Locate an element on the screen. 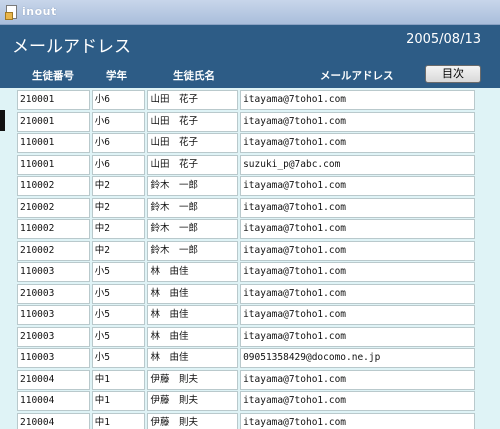  column-header-grade: 学年 is located at coordinates (116, 76).